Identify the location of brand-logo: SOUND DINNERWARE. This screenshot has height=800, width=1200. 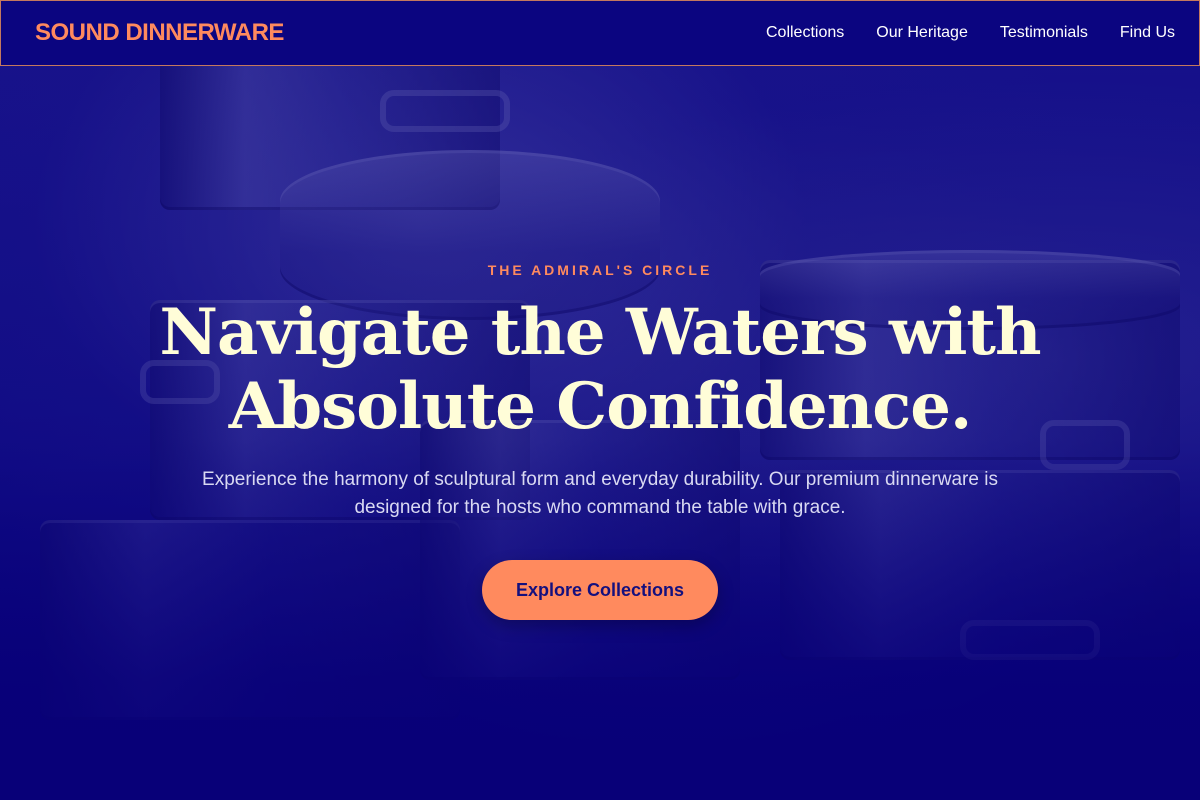
(159, 33).